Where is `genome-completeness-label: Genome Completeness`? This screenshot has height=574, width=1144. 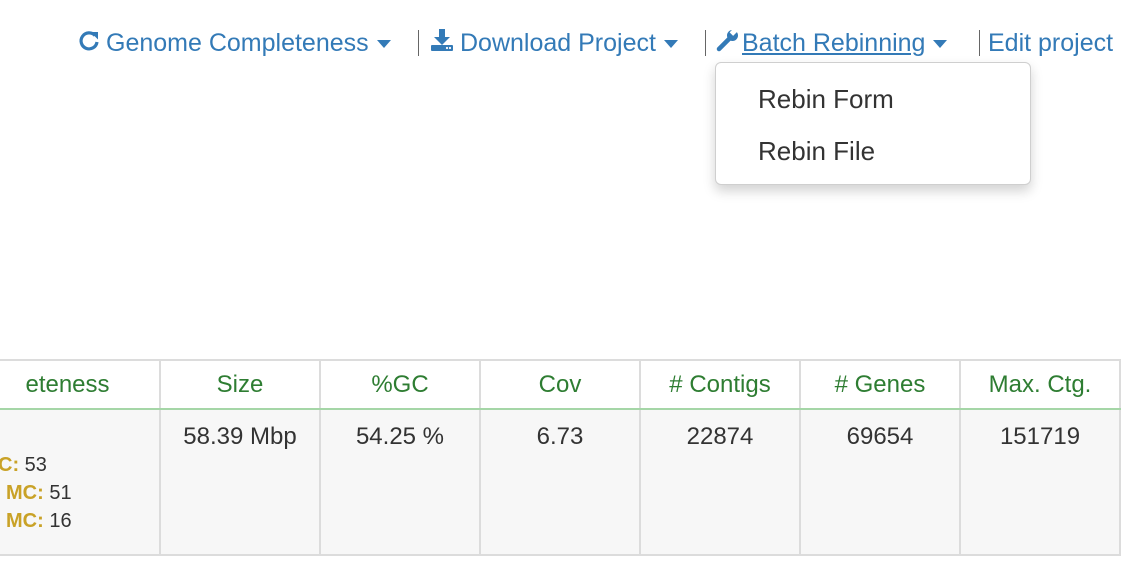 genome-completeness-label: Genome Completeness is located at coordinates (237, 43).